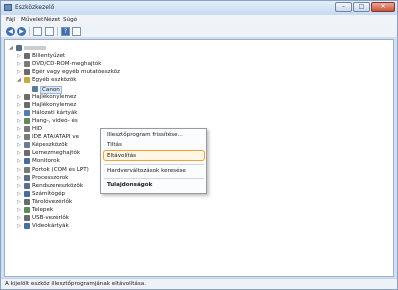 Image resolution: width=398 pixels, height=290 pixels. I want to click on tree-item-label: Processzorok, so click(50, 177).